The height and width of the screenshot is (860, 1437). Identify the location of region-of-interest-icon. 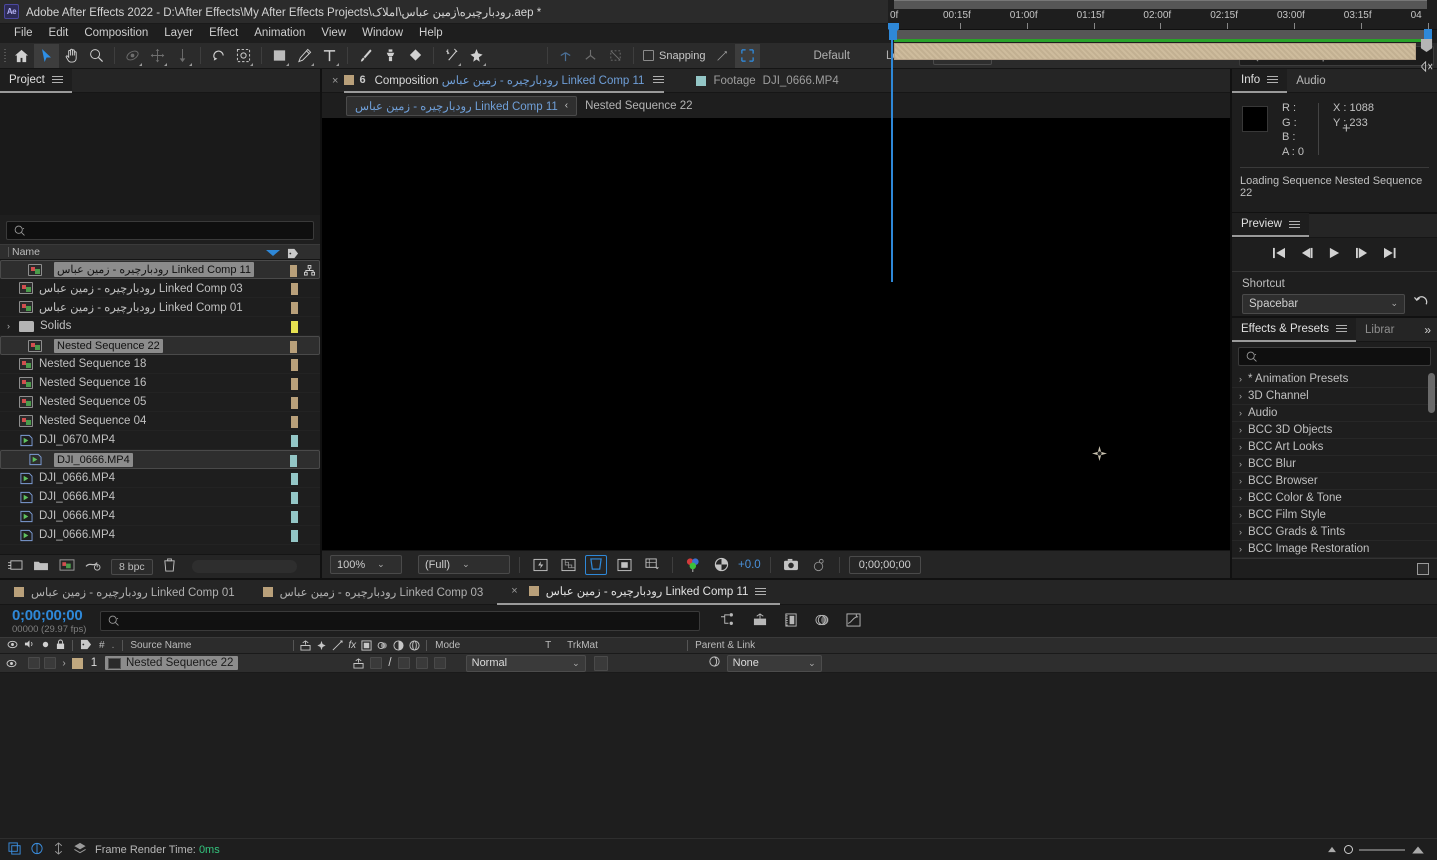
(596, 564).